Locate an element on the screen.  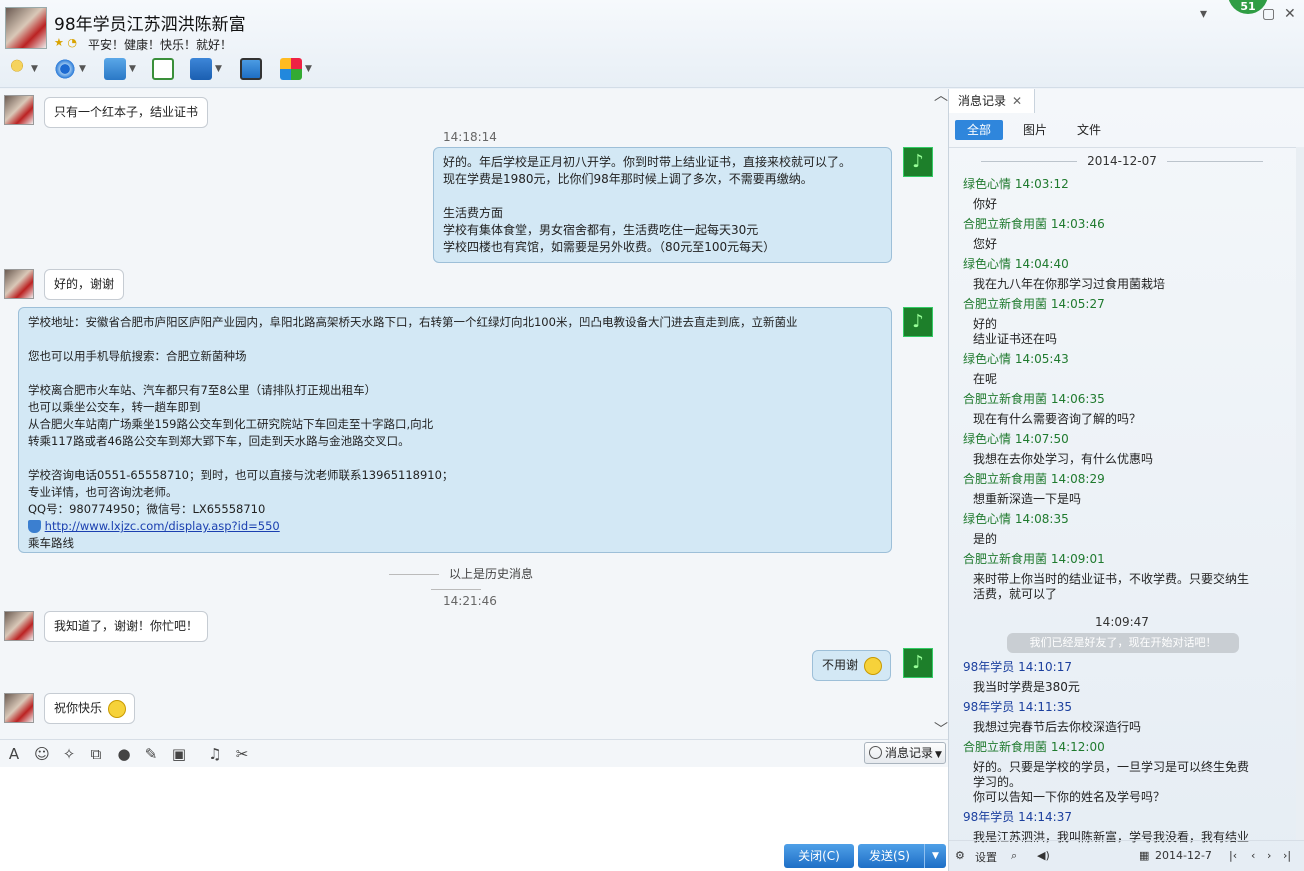
file-transfer-button: ▼ is located at coordinates (120, 69).